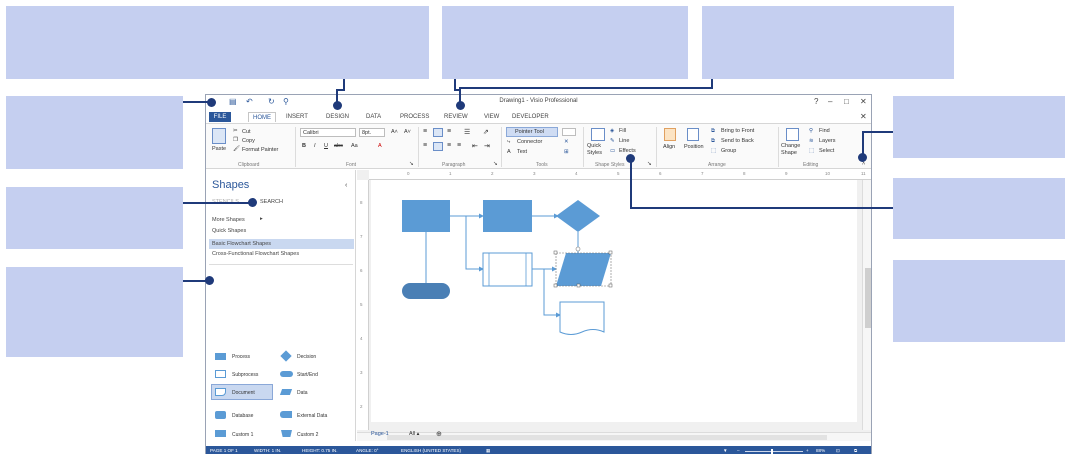  What do you see at coordinates (255, 254) in the screenshot?
I see `cross-functional-item: Cross-Functional Flowchart Shapes` at bounding box center [255, 254].